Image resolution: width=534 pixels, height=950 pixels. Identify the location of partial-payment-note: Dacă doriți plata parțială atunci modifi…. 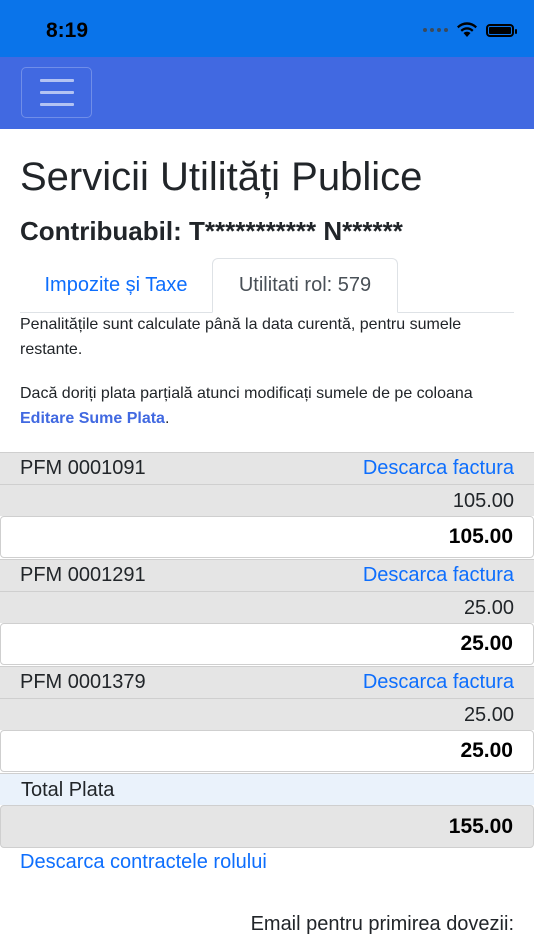
(246, 406).